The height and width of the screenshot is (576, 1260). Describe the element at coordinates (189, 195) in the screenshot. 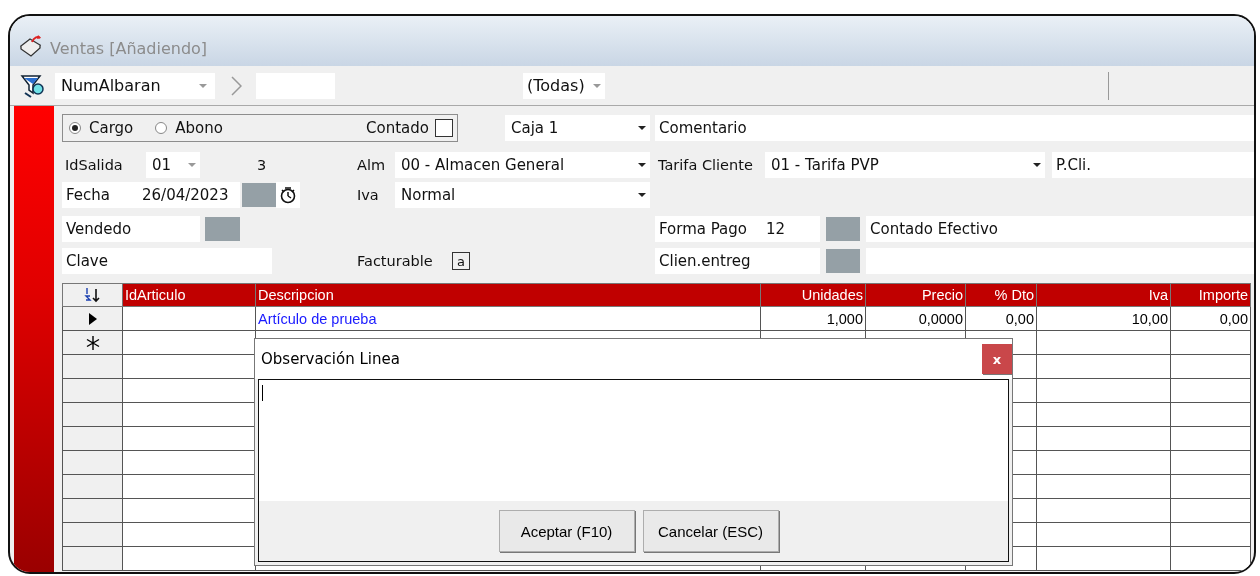

I see `date-field: 26/04/2023` at that location.